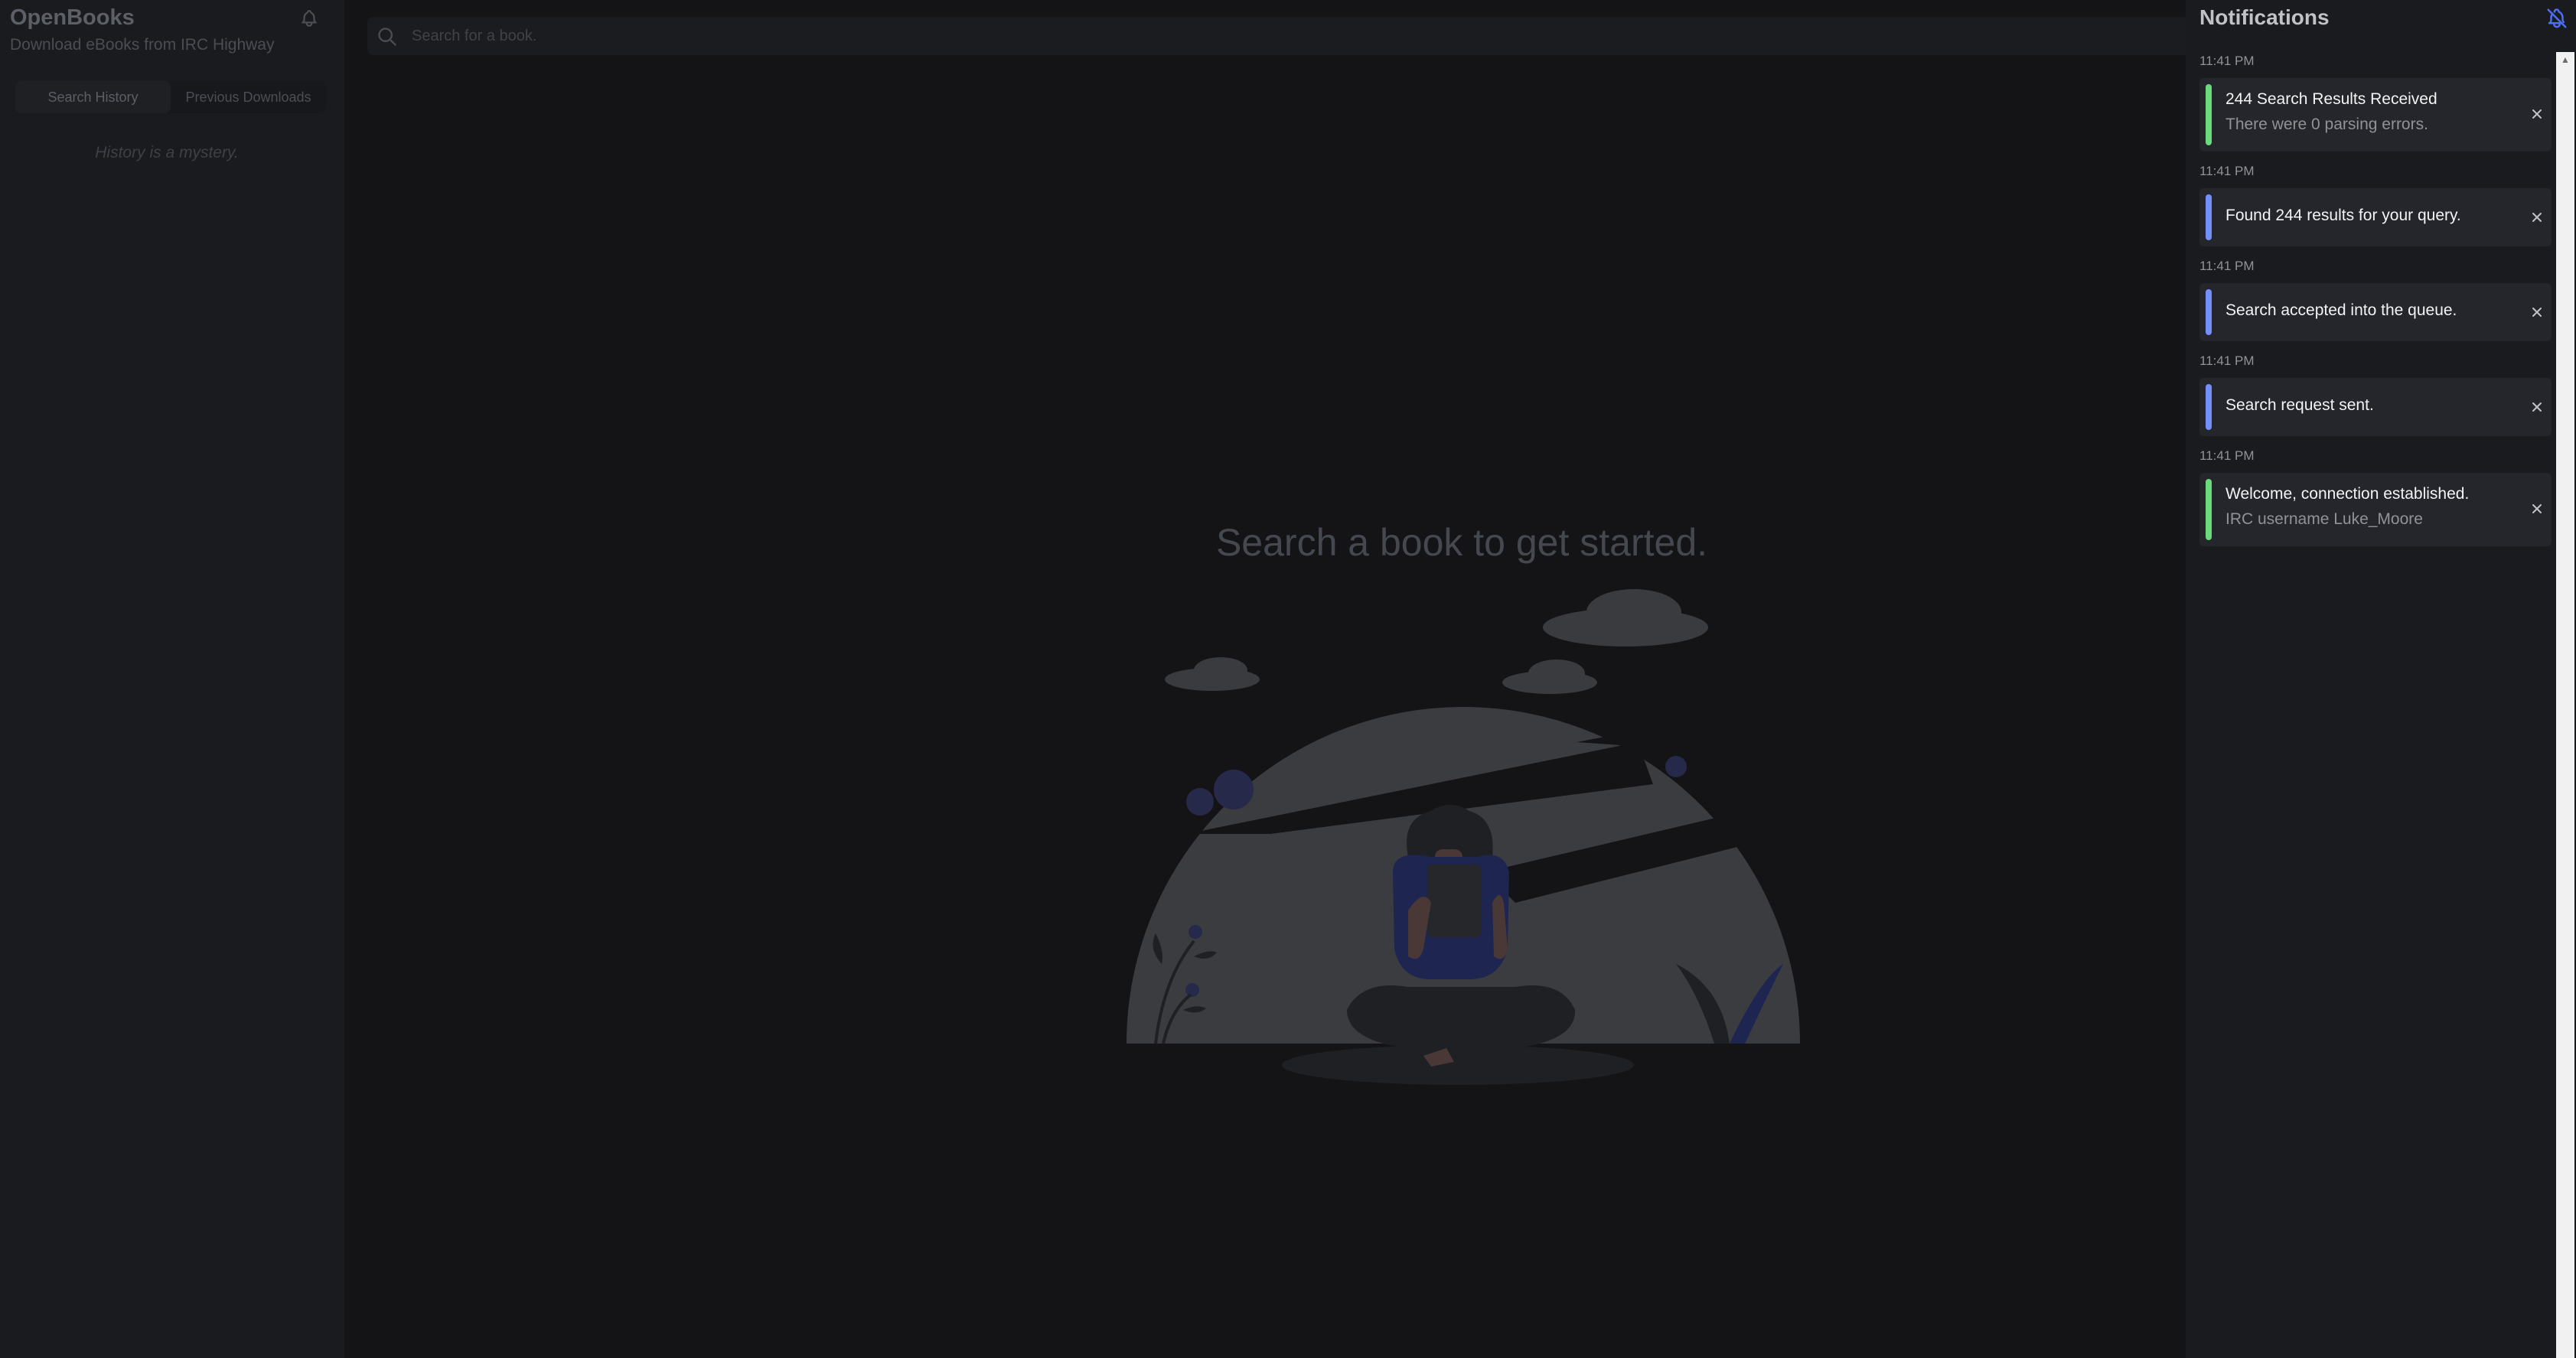  What do you see at coordinates (2341, 310) in the screenshot?
I see `notification-title: Search accepted into the queue.` at bounding box center [2341, 310].